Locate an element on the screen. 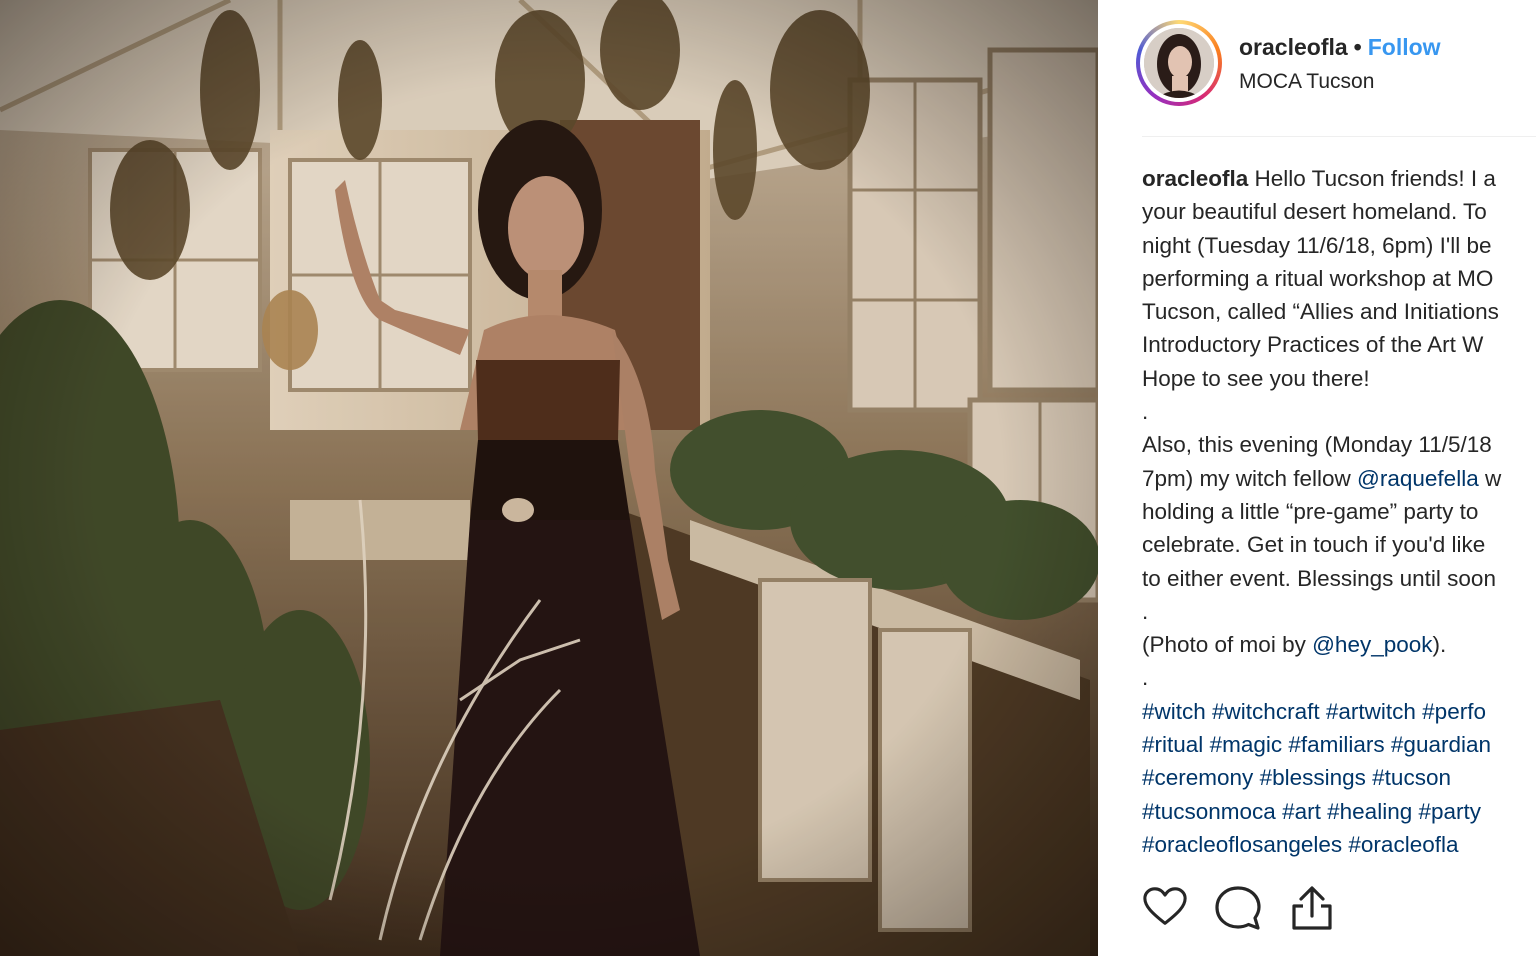  caption-line: night (Tuesday 11/6/18, 6pm) I'll be is located at coordinates (1339, 245).